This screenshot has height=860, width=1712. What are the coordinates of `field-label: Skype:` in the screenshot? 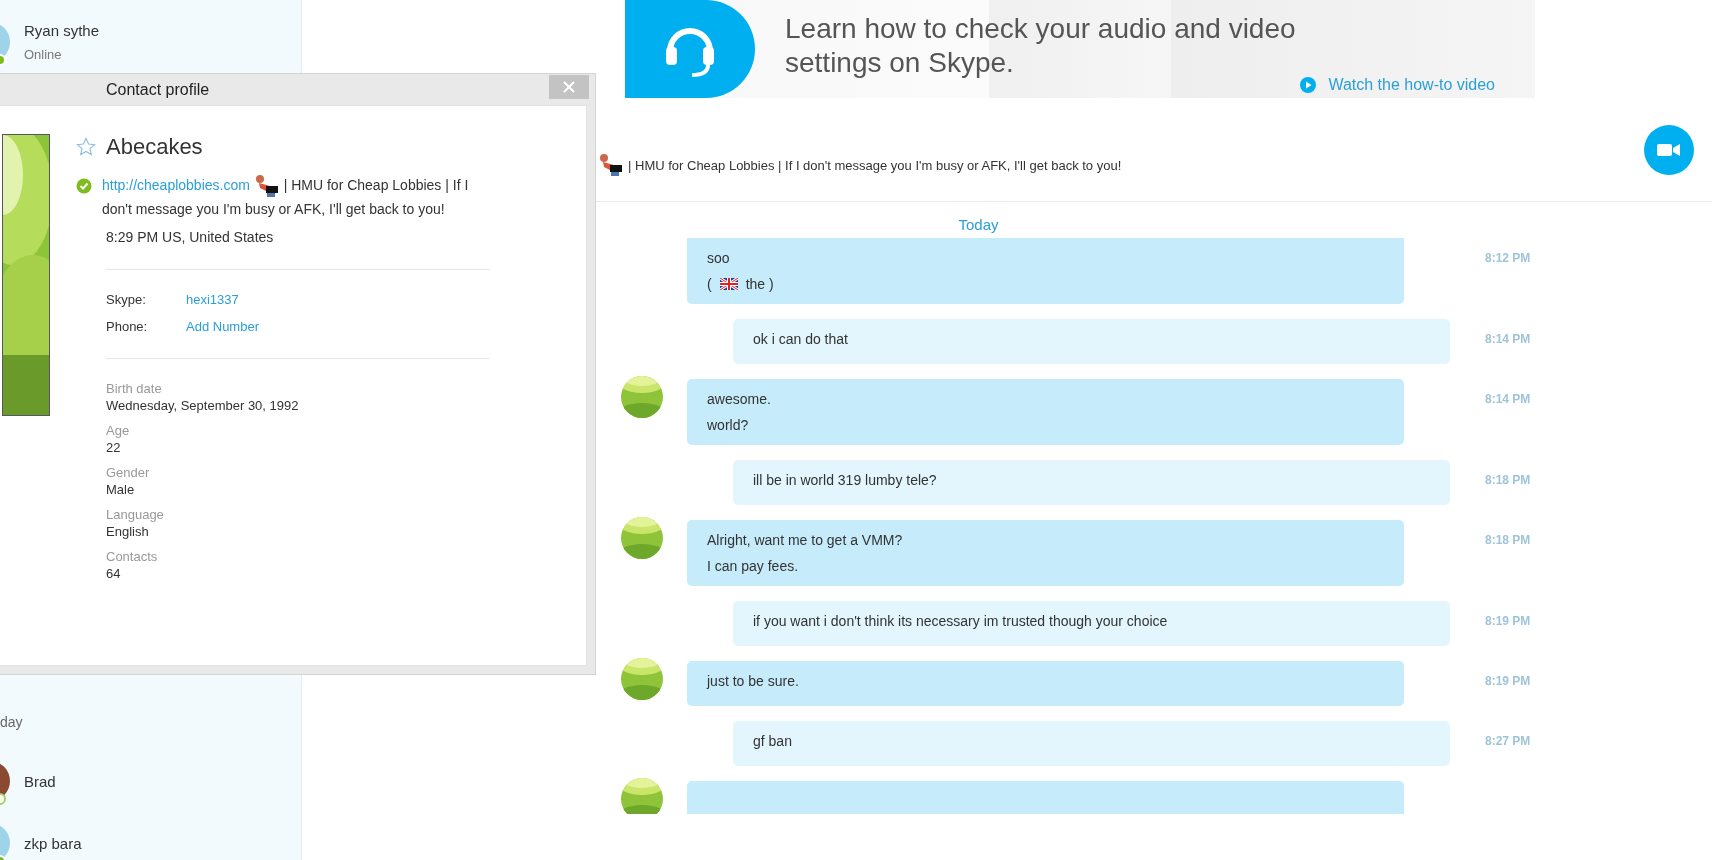 It's located at (126, 300).